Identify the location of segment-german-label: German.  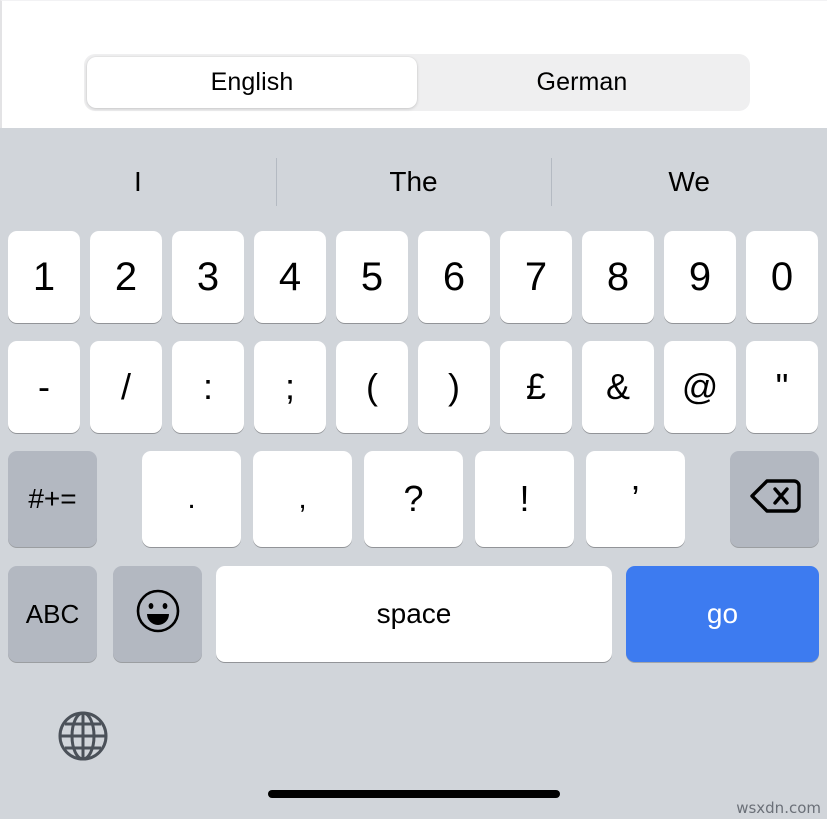
(582, 82).